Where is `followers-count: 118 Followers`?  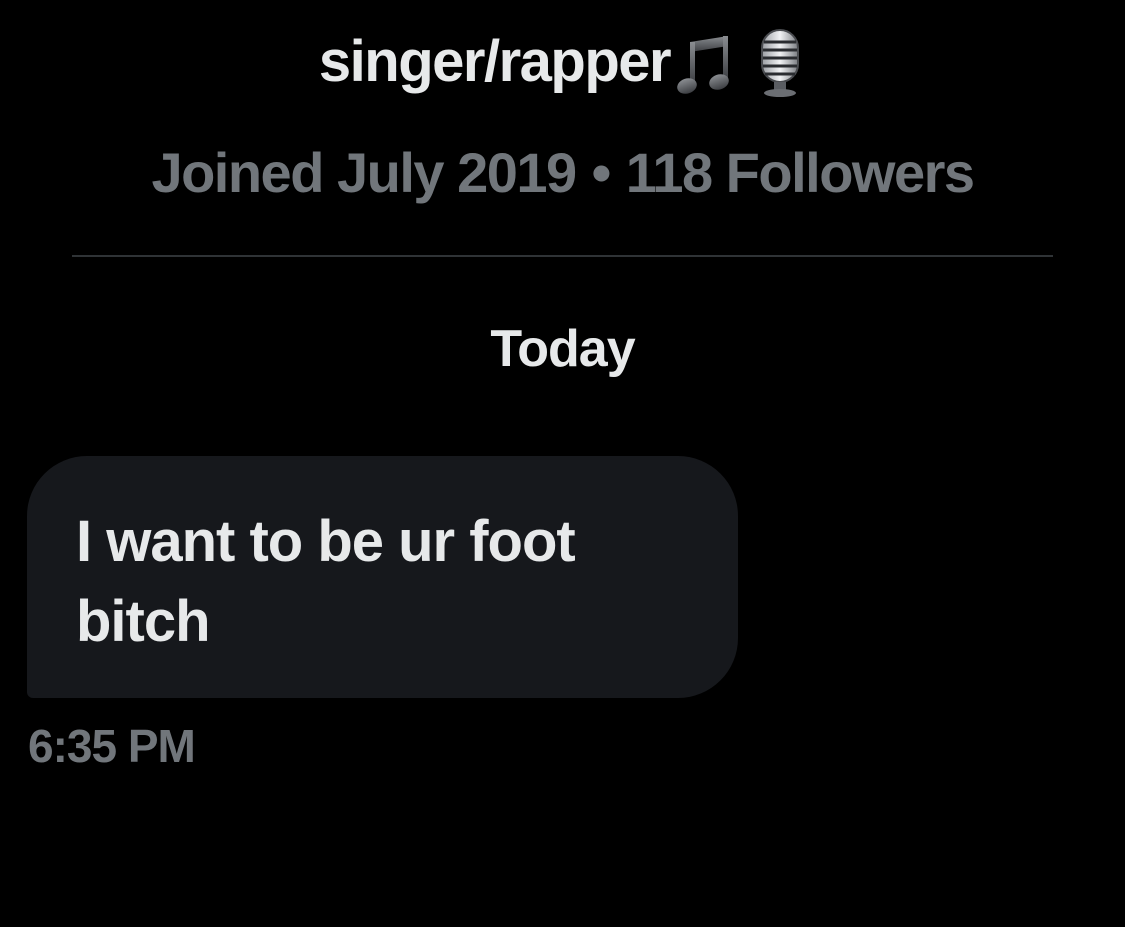
followers-count: 118 Followers is located at coordinates (800, 172).